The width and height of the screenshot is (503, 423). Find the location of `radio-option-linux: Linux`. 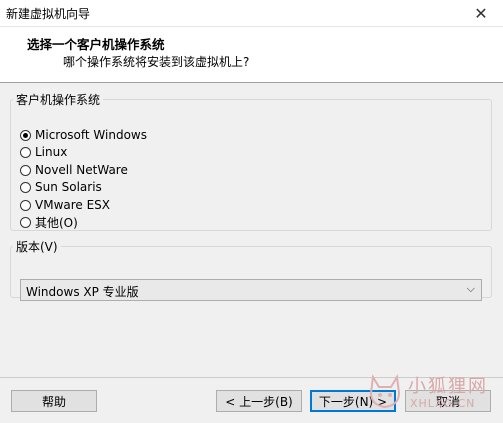

radio-option-linux: Linux is located at coordinates (43, 152).